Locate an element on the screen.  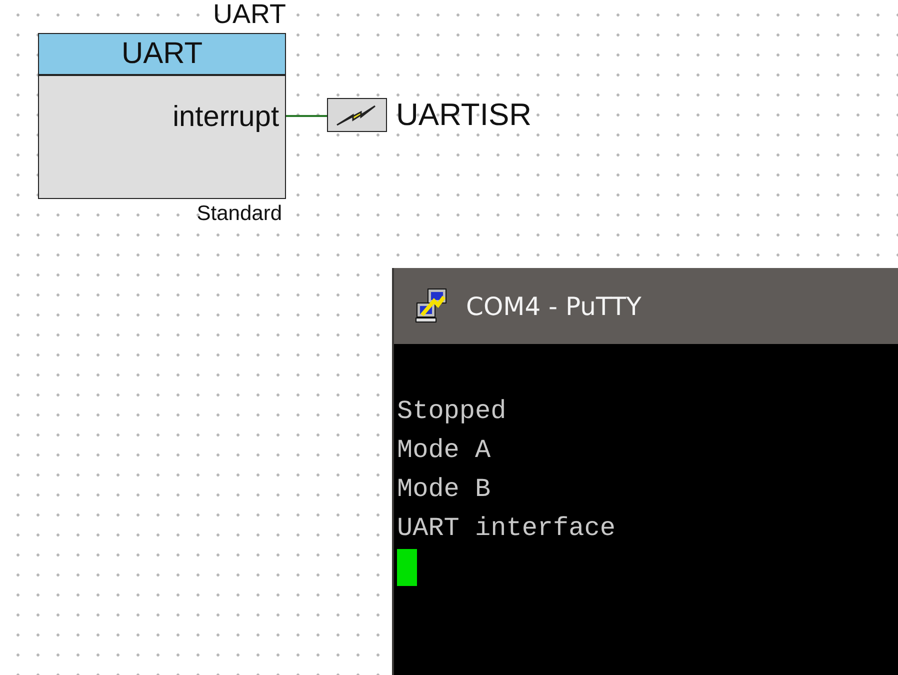
component-type: UART is located at coordinates (162, 55).